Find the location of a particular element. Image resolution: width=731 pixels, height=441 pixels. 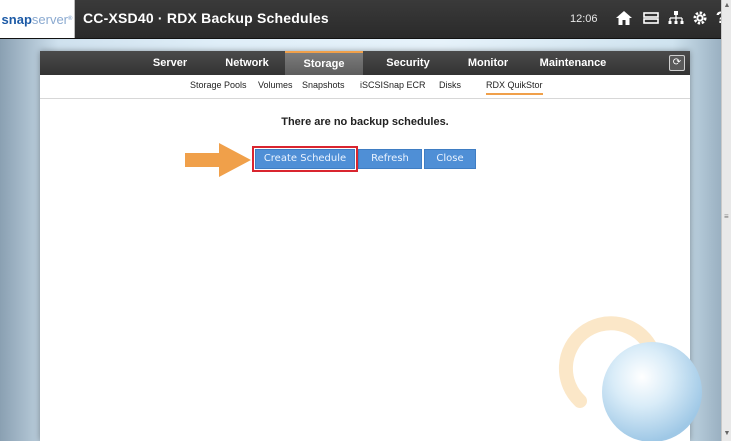

logo-server: server is located at coordinates (50, 19).